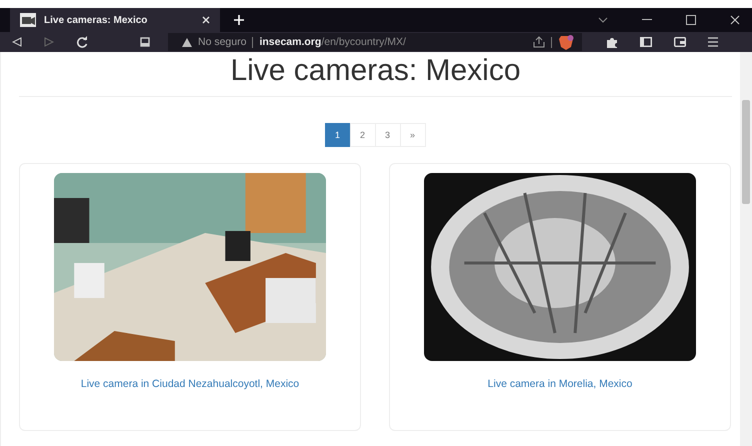  What do you see at coordinates (612, 42) in the screenshot?
I see `puzzle-icon` at bounding box center [612, 42].